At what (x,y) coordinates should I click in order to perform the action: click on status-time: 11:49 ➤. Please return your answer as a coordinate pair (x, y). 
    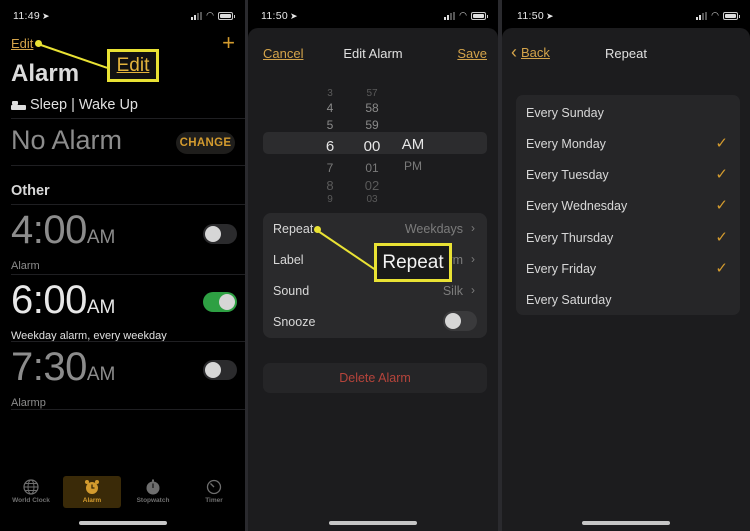
    Looking at the image, I should click on (31, 16).